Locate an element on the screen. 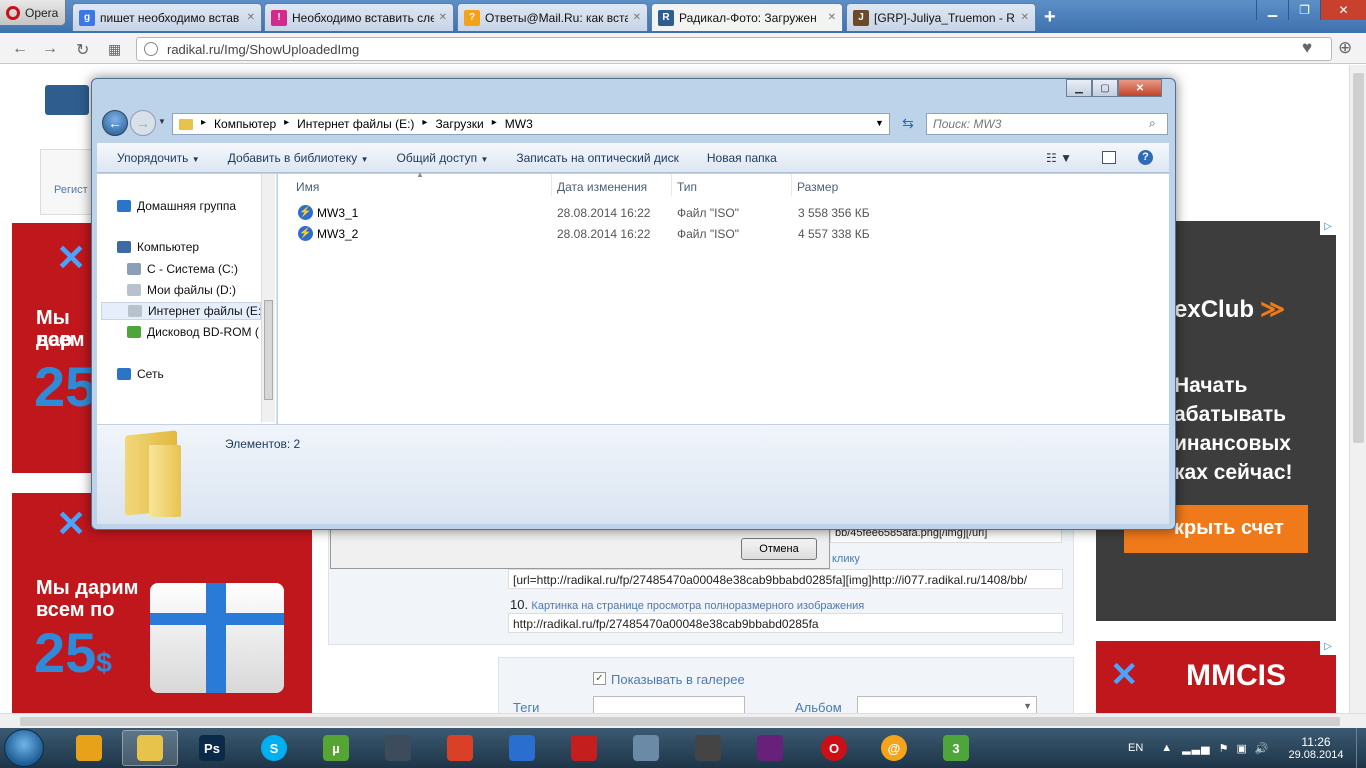 This screenshot has width=1366, height=768. utorrent-taskbar-button: µ is located at coordinates (336, 748).